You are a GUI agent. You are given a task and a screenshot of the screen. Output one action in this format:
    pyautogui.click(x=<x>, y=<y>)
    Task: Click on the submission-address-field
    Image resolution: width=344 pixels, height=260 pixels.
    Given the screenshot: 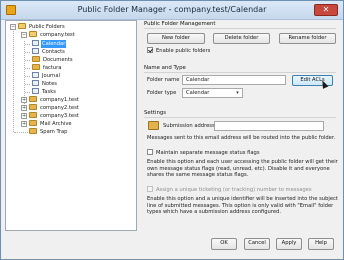 What is the action you would take?
    pyautogui.click(x=269, y=126)
    